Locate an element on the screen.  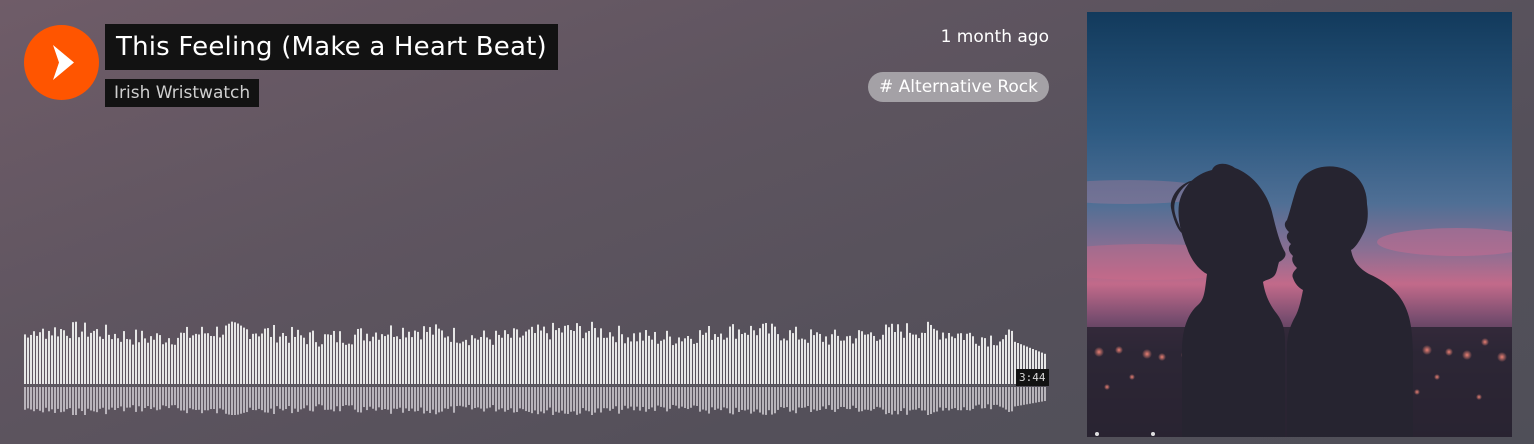
track-duration: 3:44 is located at coordinates (1032, 377).